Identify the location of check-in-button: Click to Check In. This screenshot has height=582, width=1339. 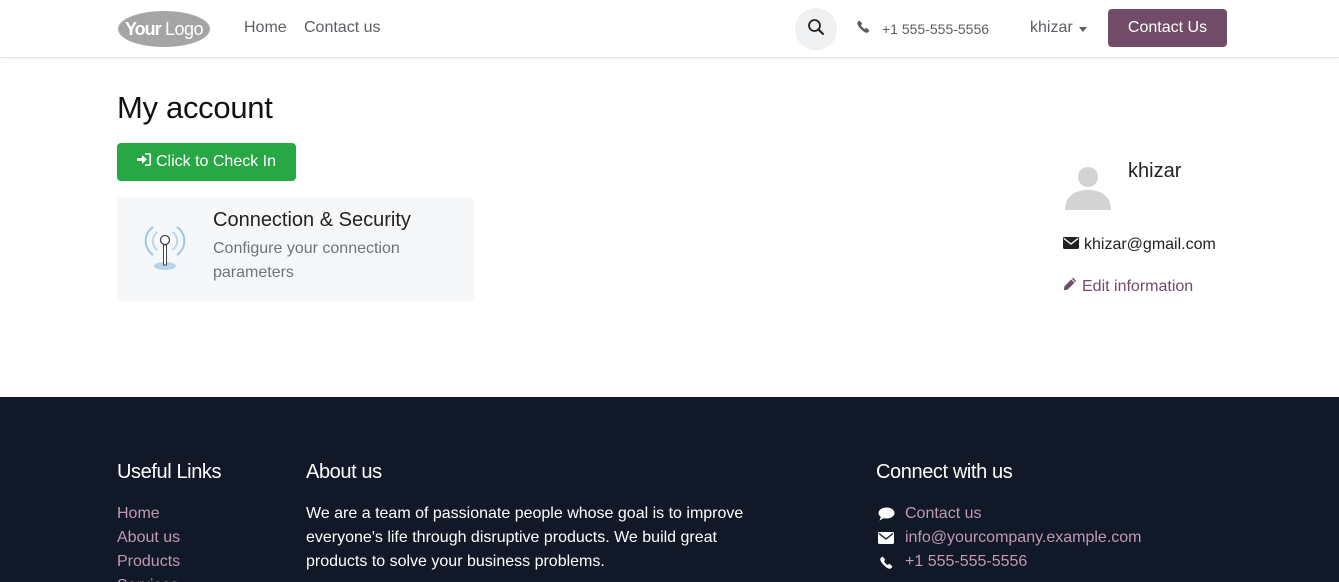
(206, 162).